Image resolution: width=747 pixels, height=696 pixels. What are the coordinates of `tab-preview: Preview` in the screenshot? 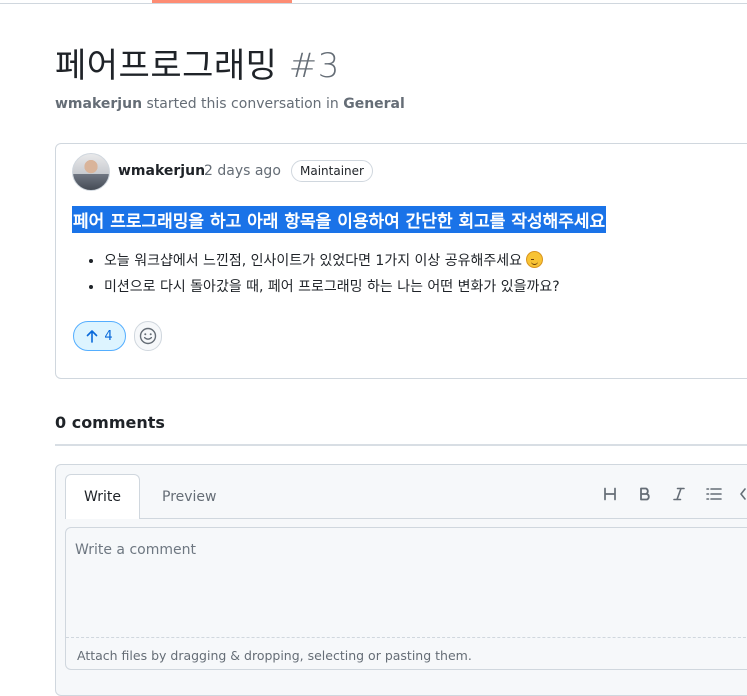 It's located at (189, 497).